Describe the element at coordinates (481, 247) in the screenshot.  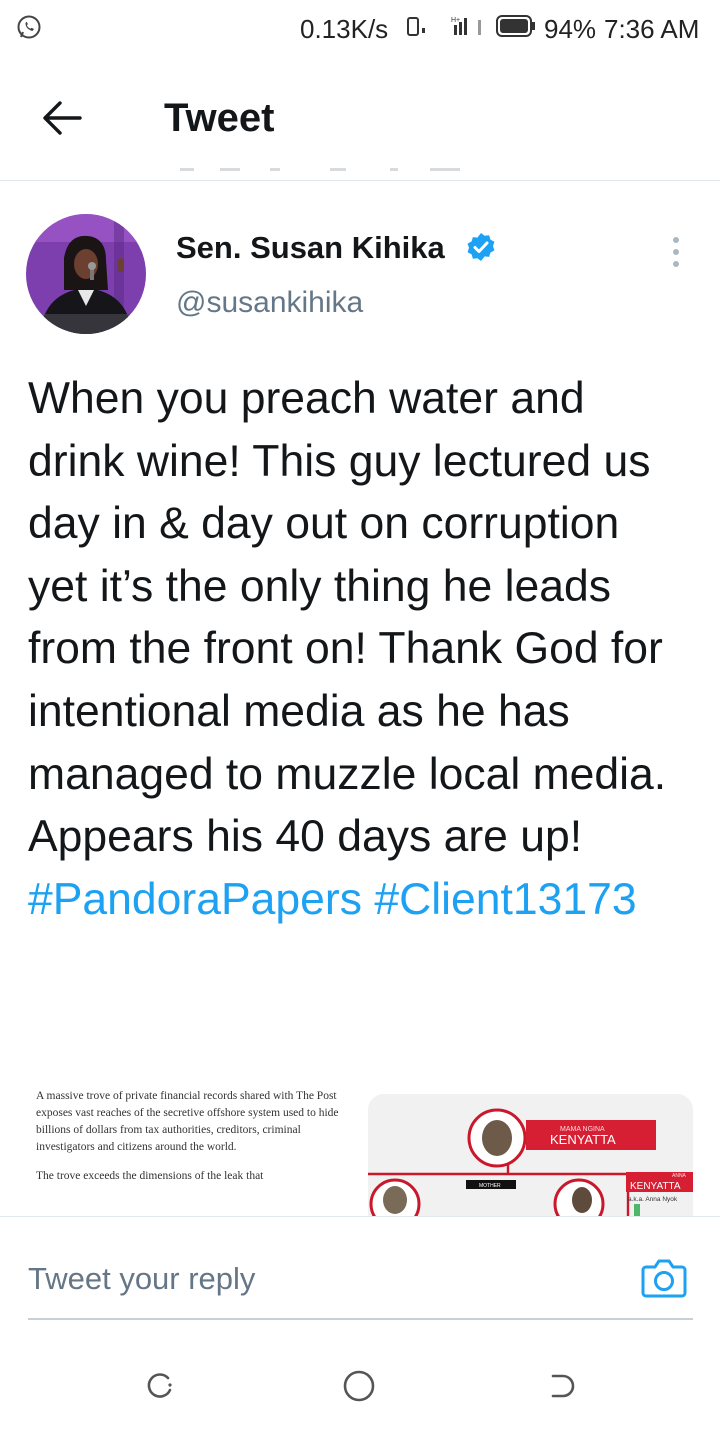
I see `verified-badge-icon` at that location.